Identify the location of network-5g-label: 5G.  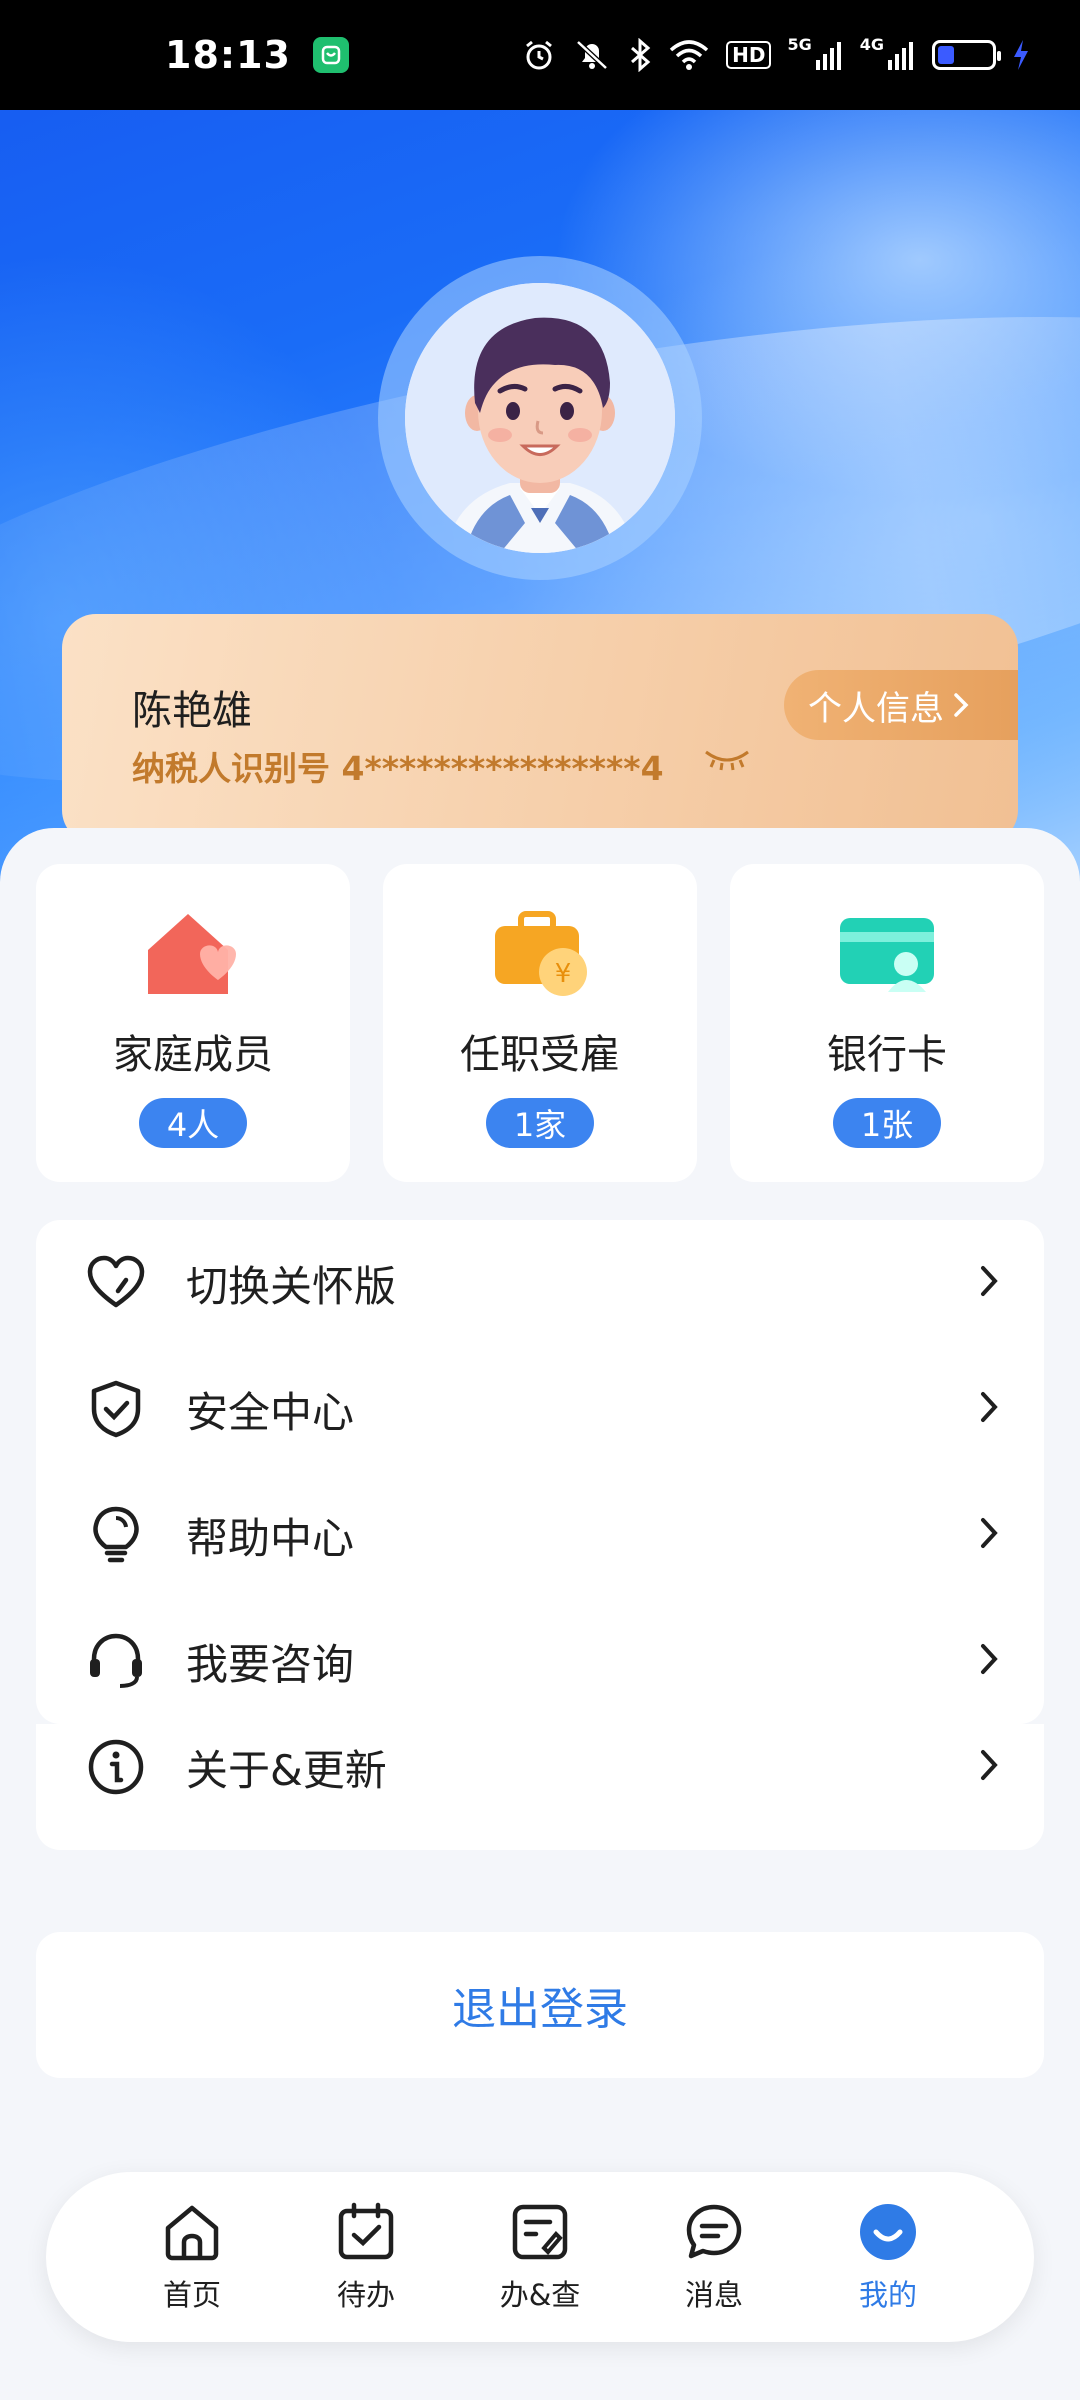
(799, 44).